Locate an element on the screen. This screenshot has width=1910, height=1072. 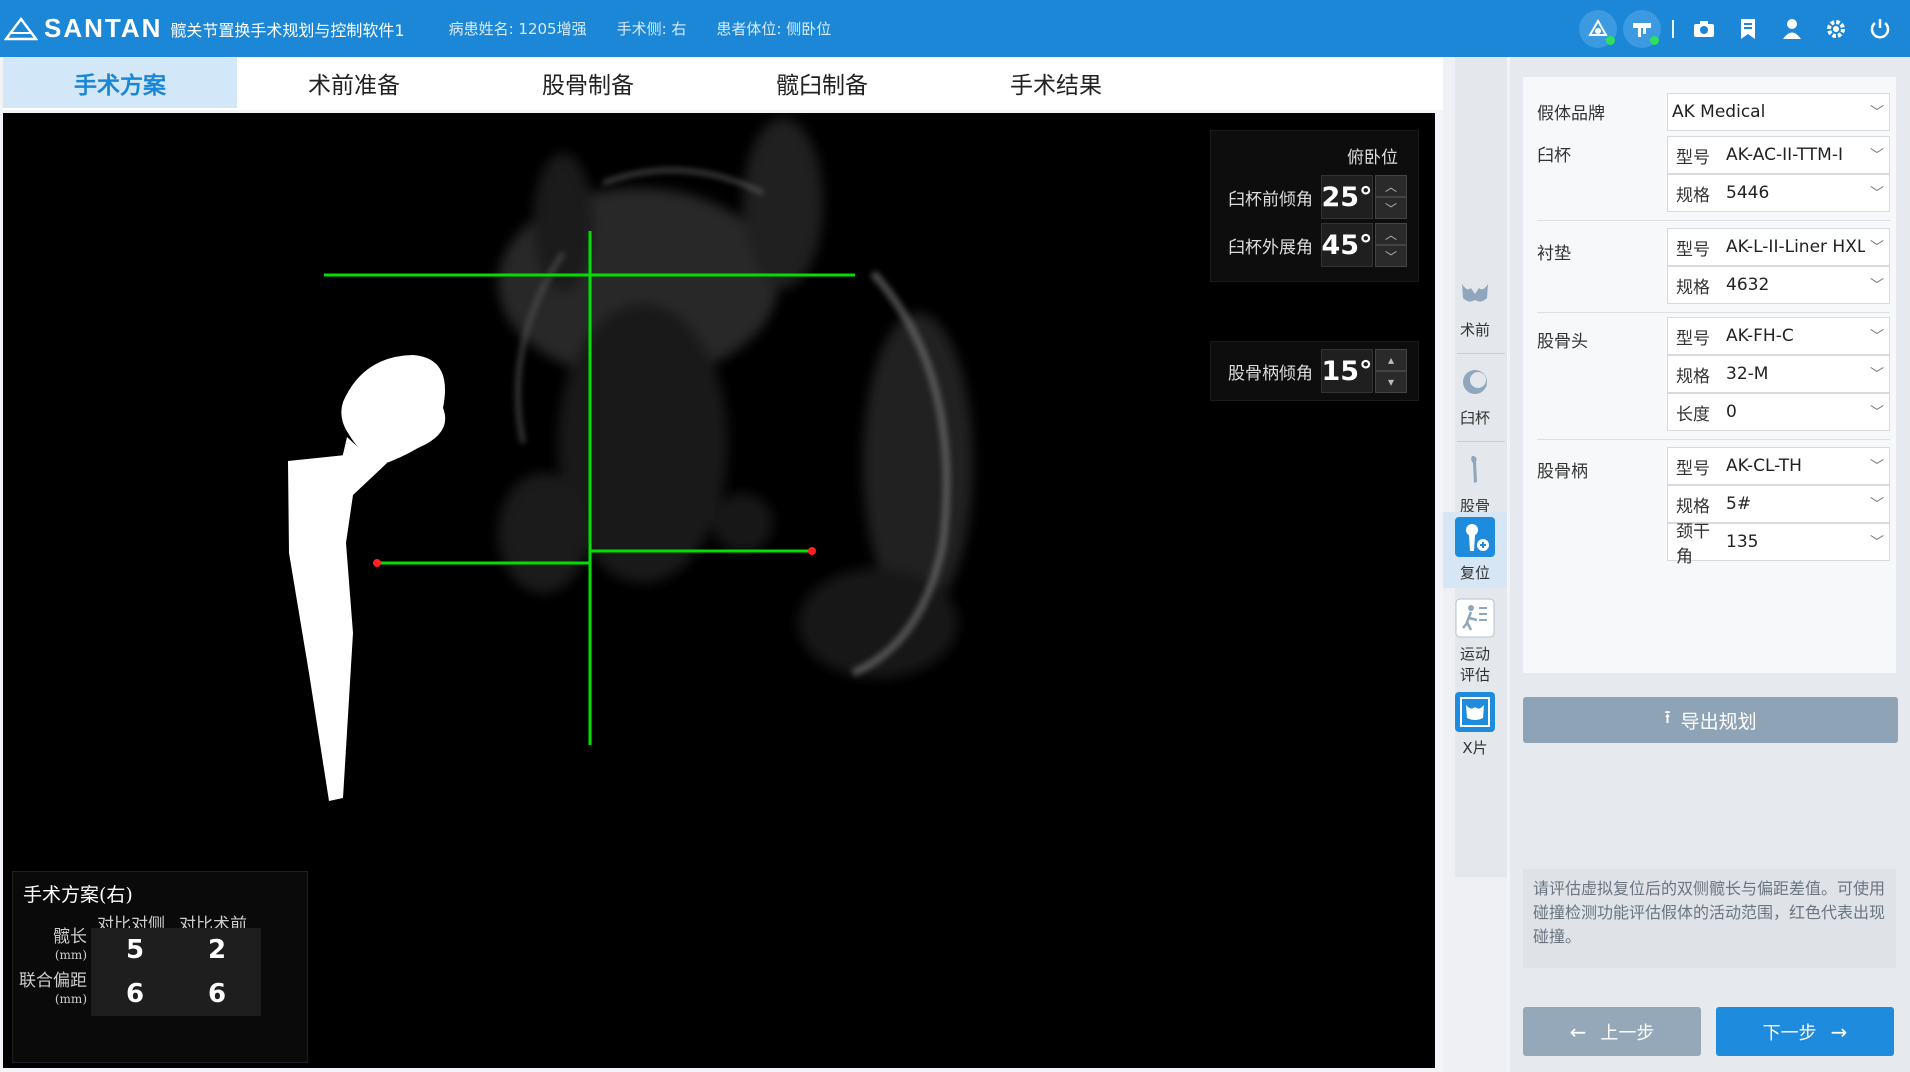
top-toolbar is located at coordinates (1739, 28).